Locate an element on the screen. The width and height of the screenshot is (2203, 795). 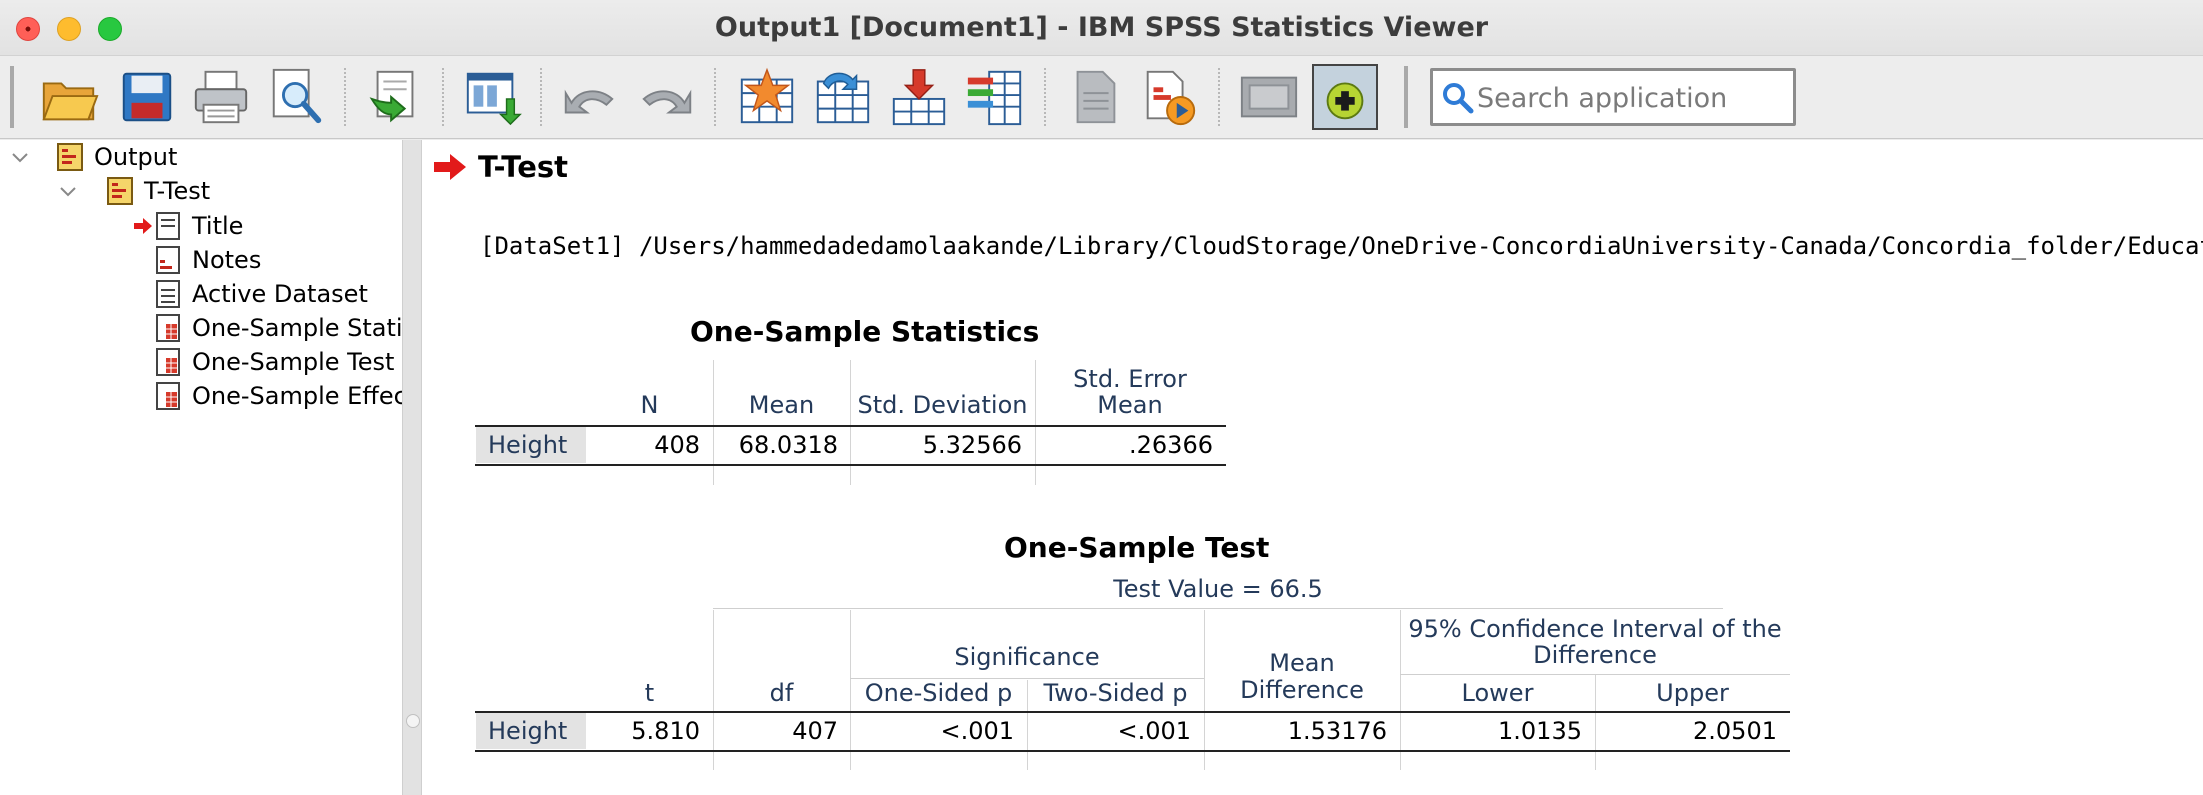
tree-item-label: Notes is located at coordinates (227, 260).